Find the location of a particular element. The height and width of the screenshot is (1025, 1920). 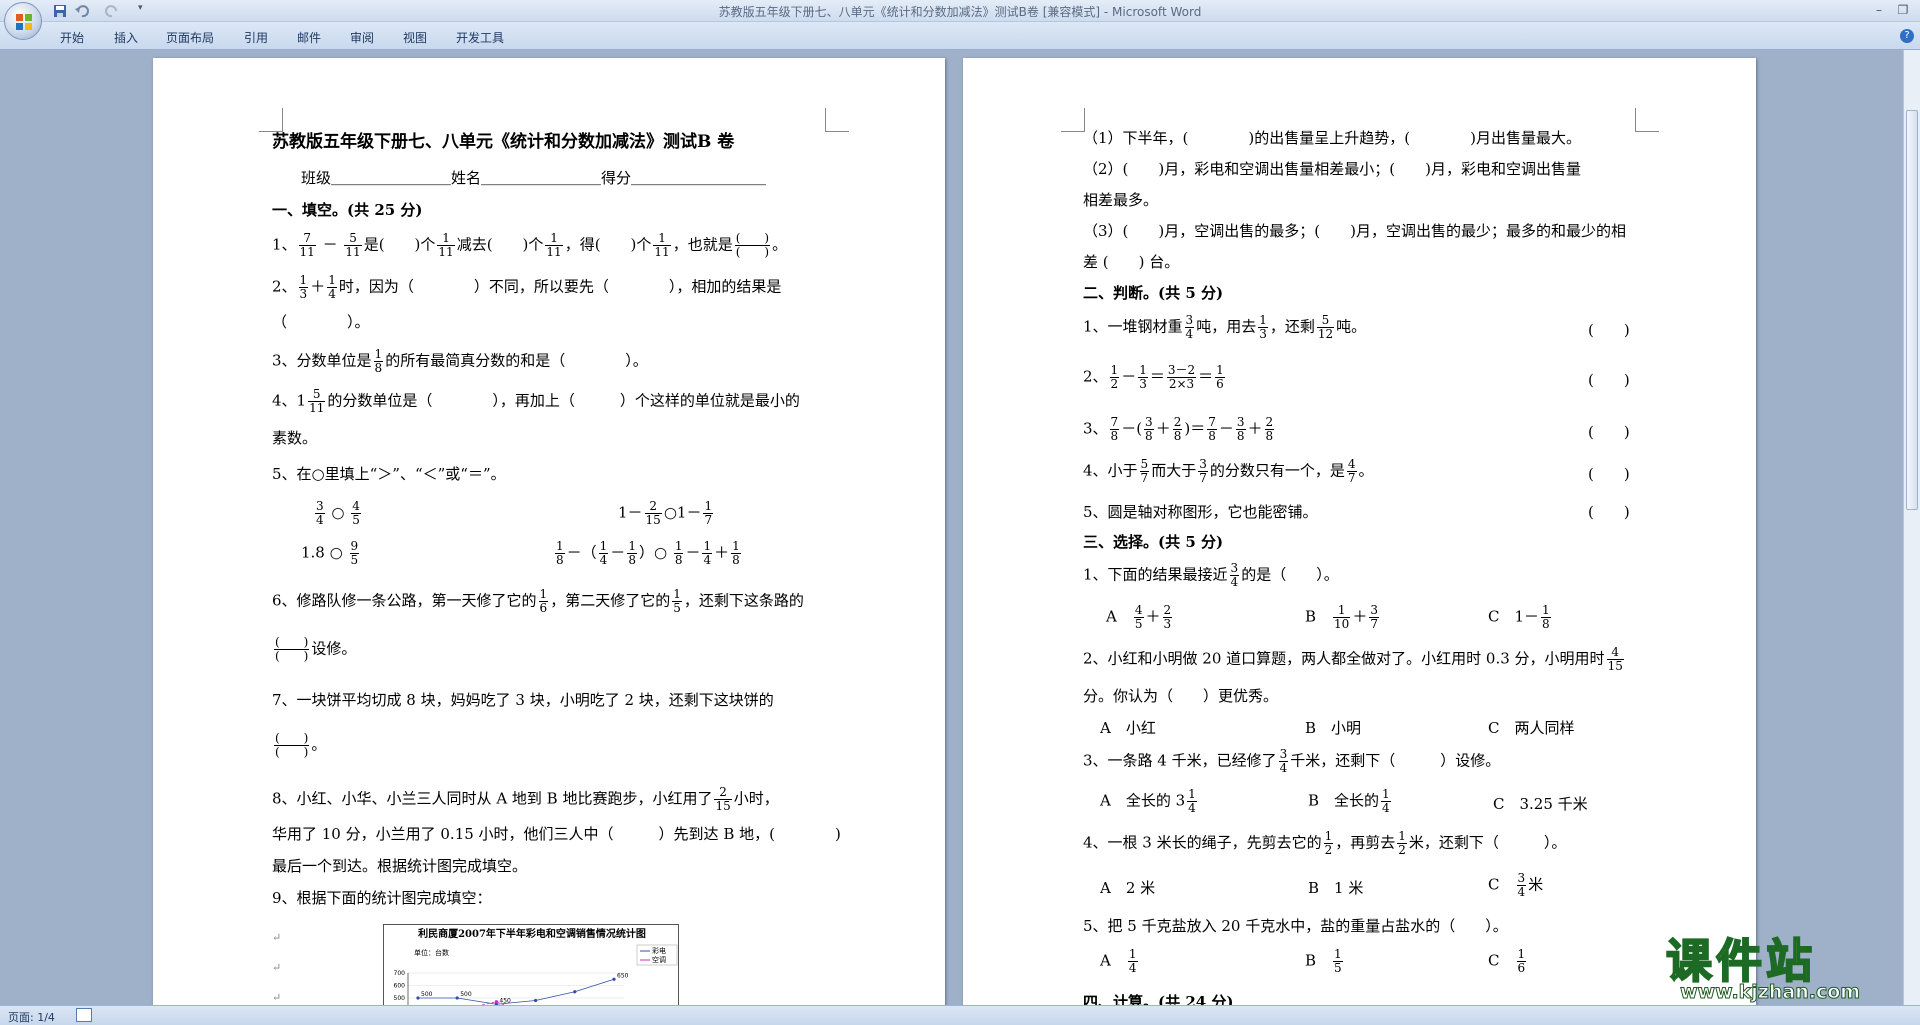

fraction: 5 12 is located at coordinates (1325, 327).